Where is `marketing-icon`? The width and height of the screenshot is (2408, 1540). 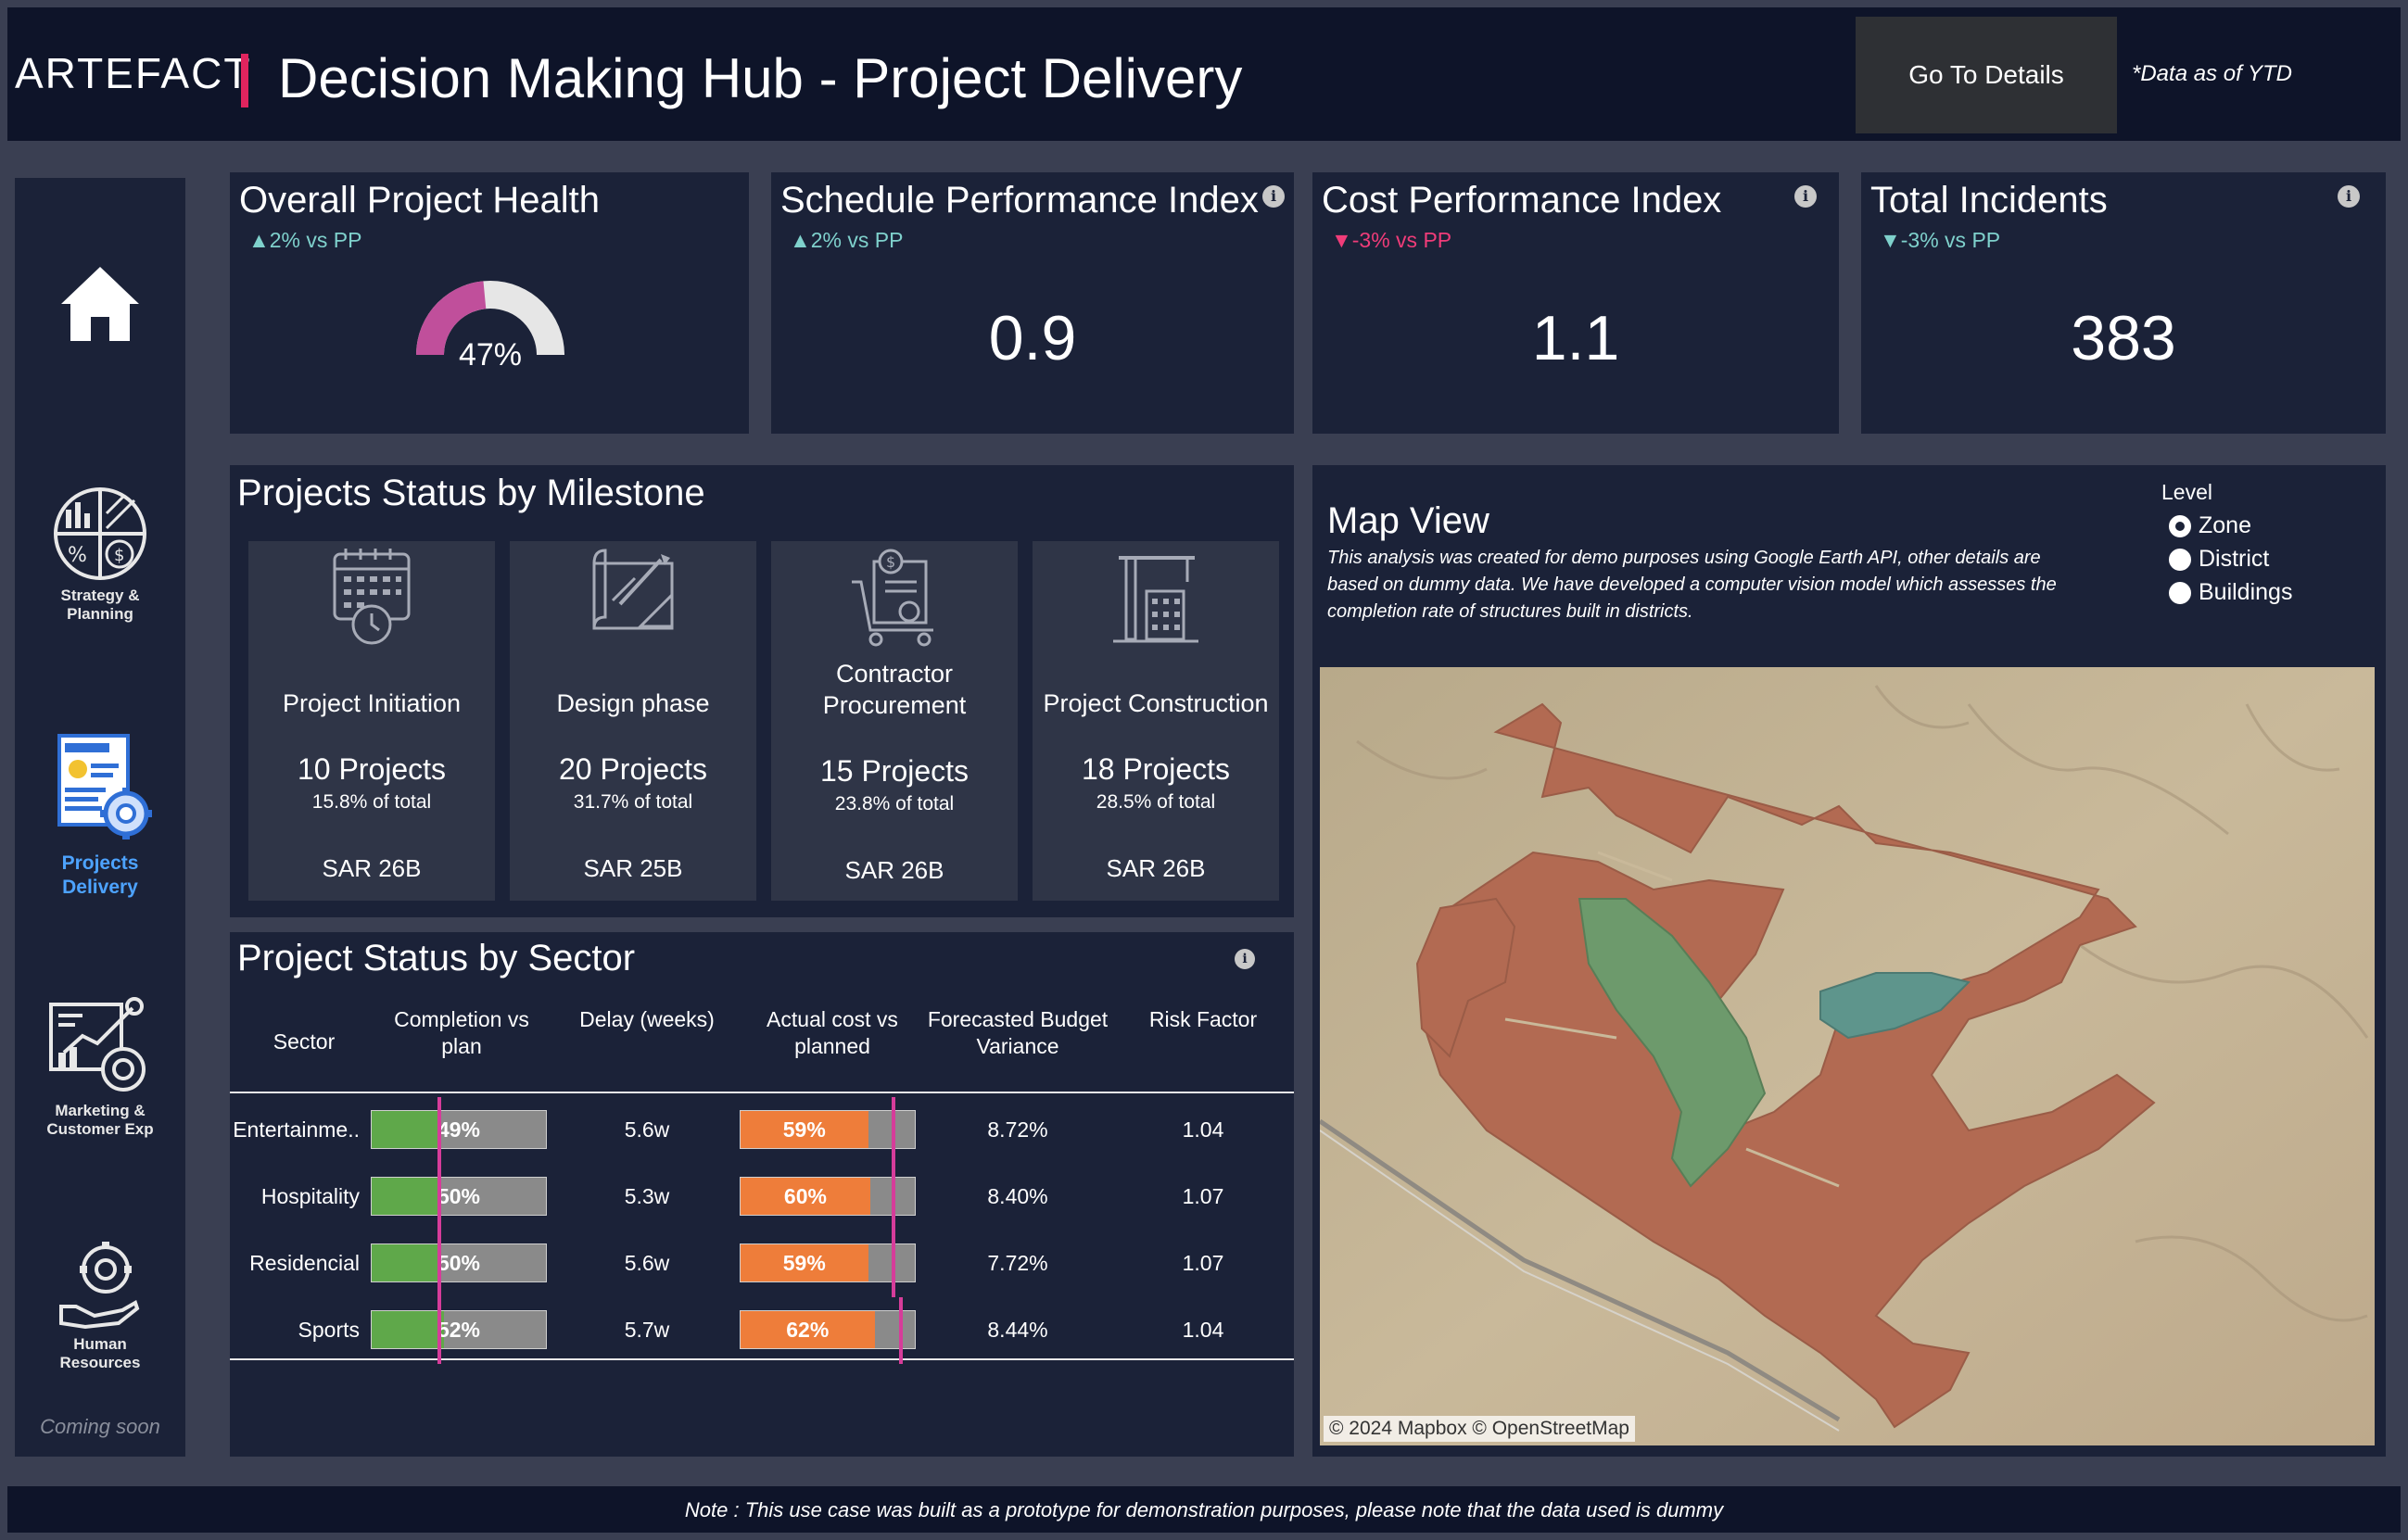
marketing-icon is located at coordinates (97, 1044).